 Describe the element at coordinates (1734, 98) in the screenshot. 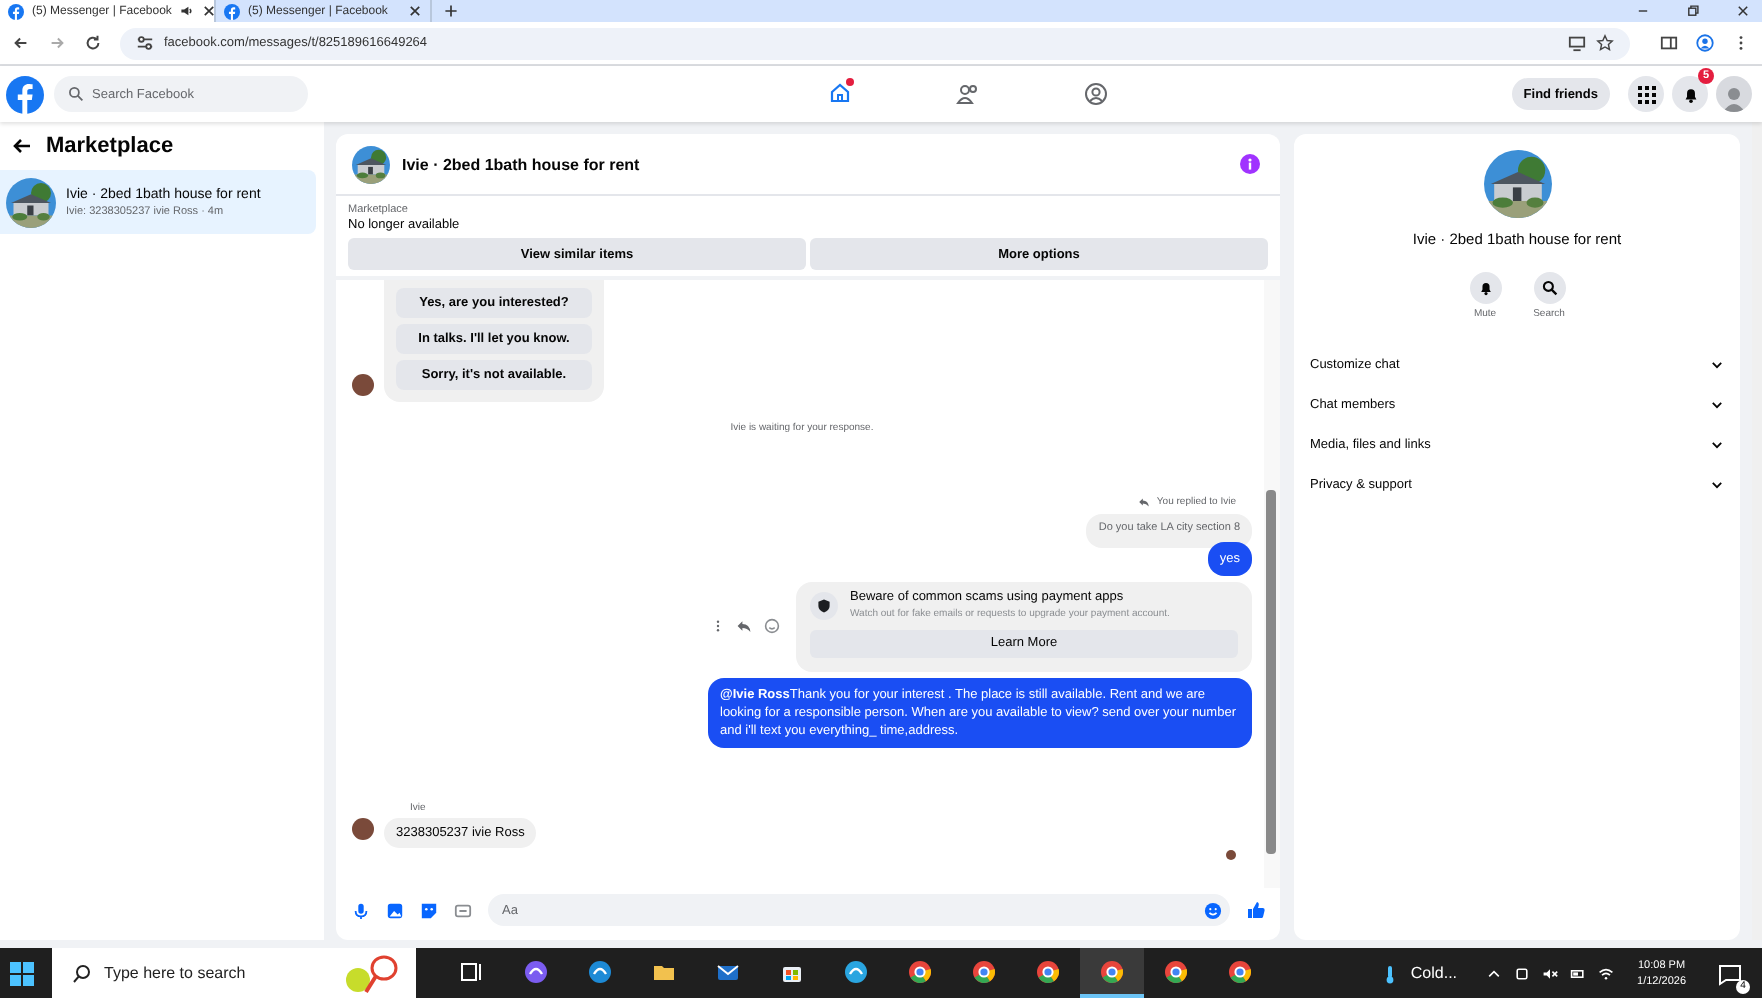

I see `person-icon` at that location.